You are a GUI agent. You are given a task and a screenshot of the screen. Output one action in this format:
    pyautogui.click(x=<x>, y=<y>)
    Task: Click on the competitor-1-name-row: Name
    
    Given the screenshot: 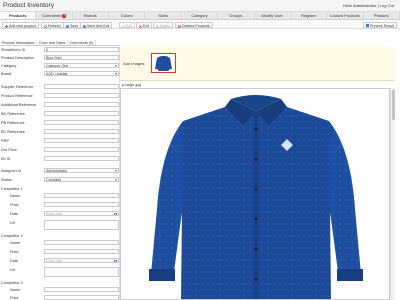 What is the action you would take?
    pyautogui.click(x=60, y=196)
    